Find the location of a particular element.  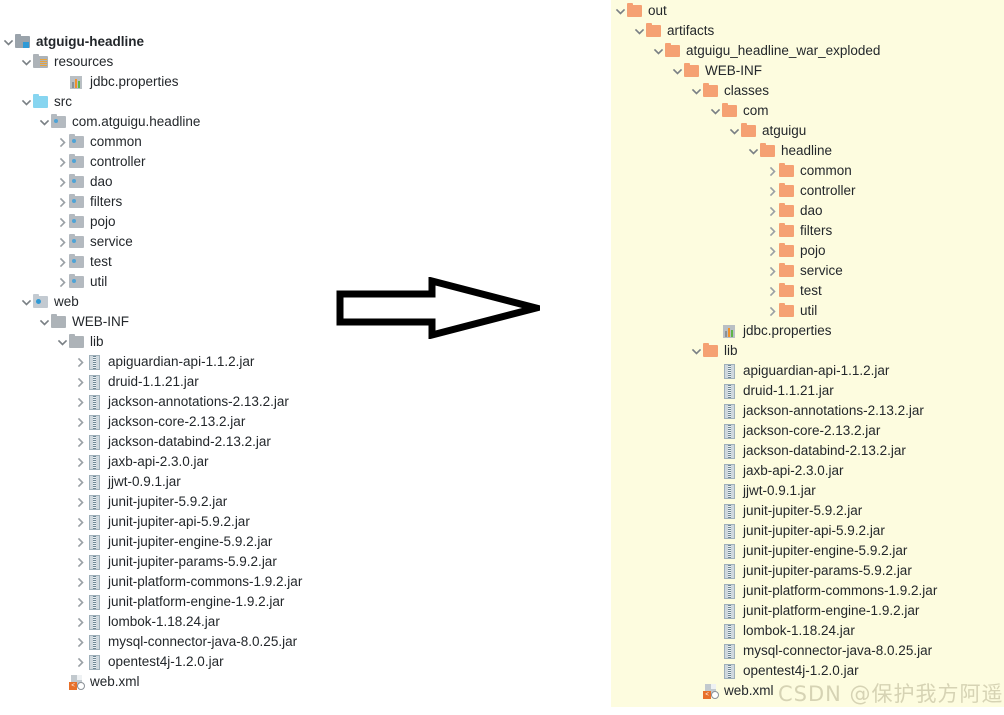

tree-row: service is located at coordinates (809, 271).